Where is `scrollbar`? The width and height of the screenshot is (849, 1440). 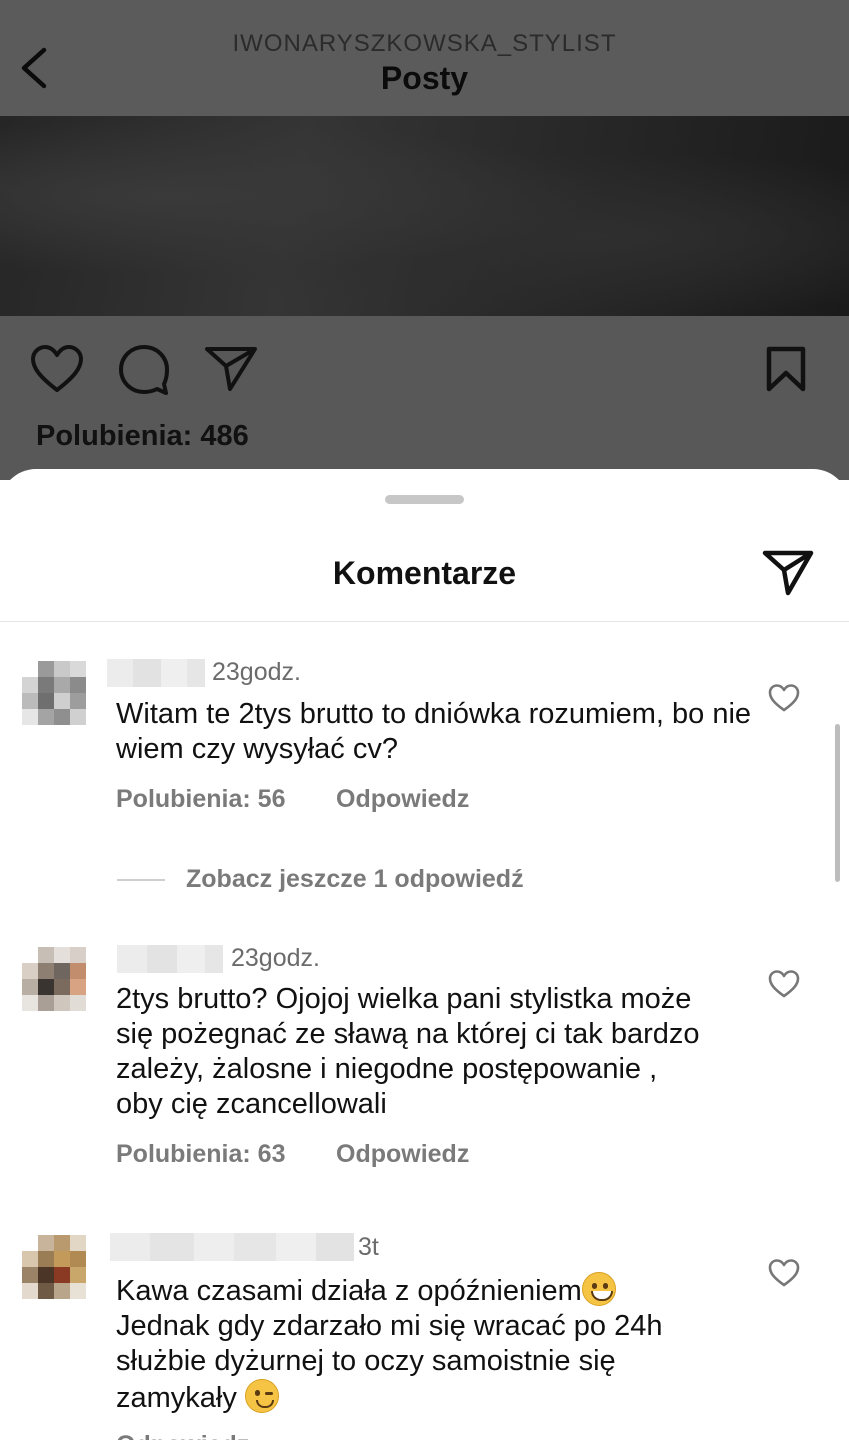 scrollbar is located at coordinates (837, 803).